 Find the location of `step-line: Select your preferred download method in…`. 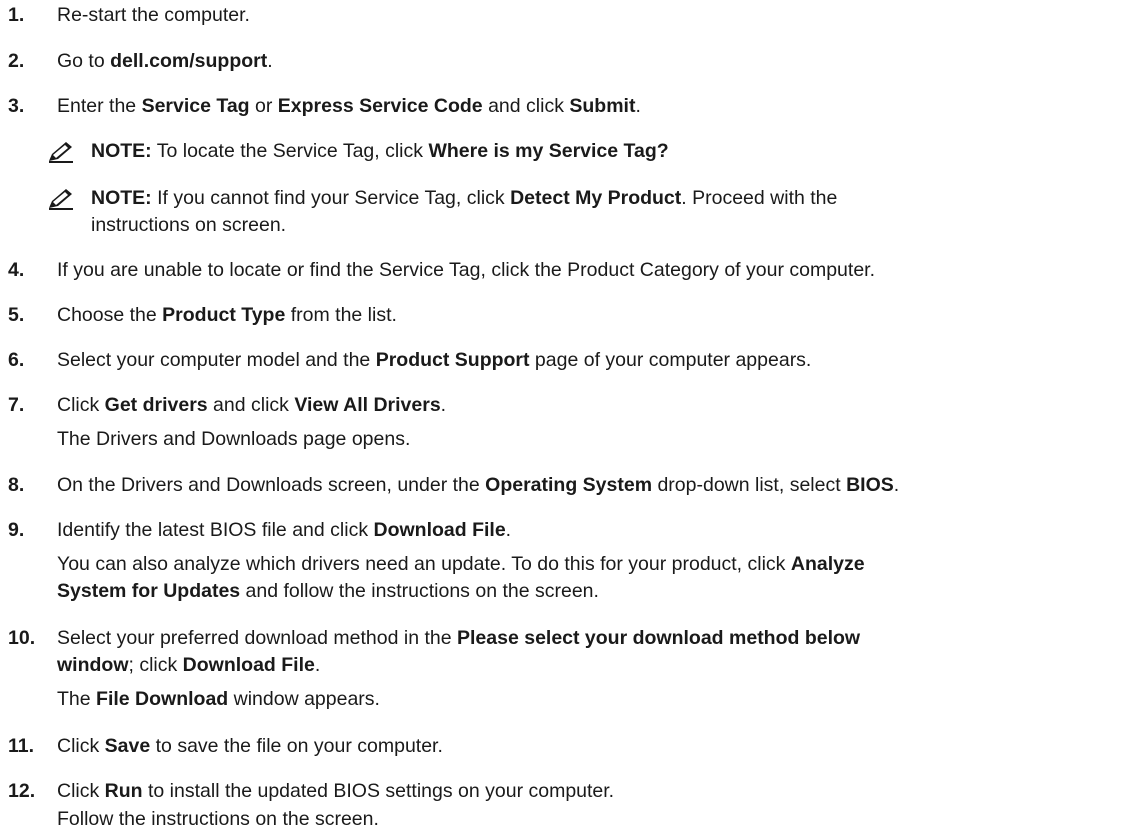

step-line: Select your preferred download method in… is located at coordinates (591, 638).